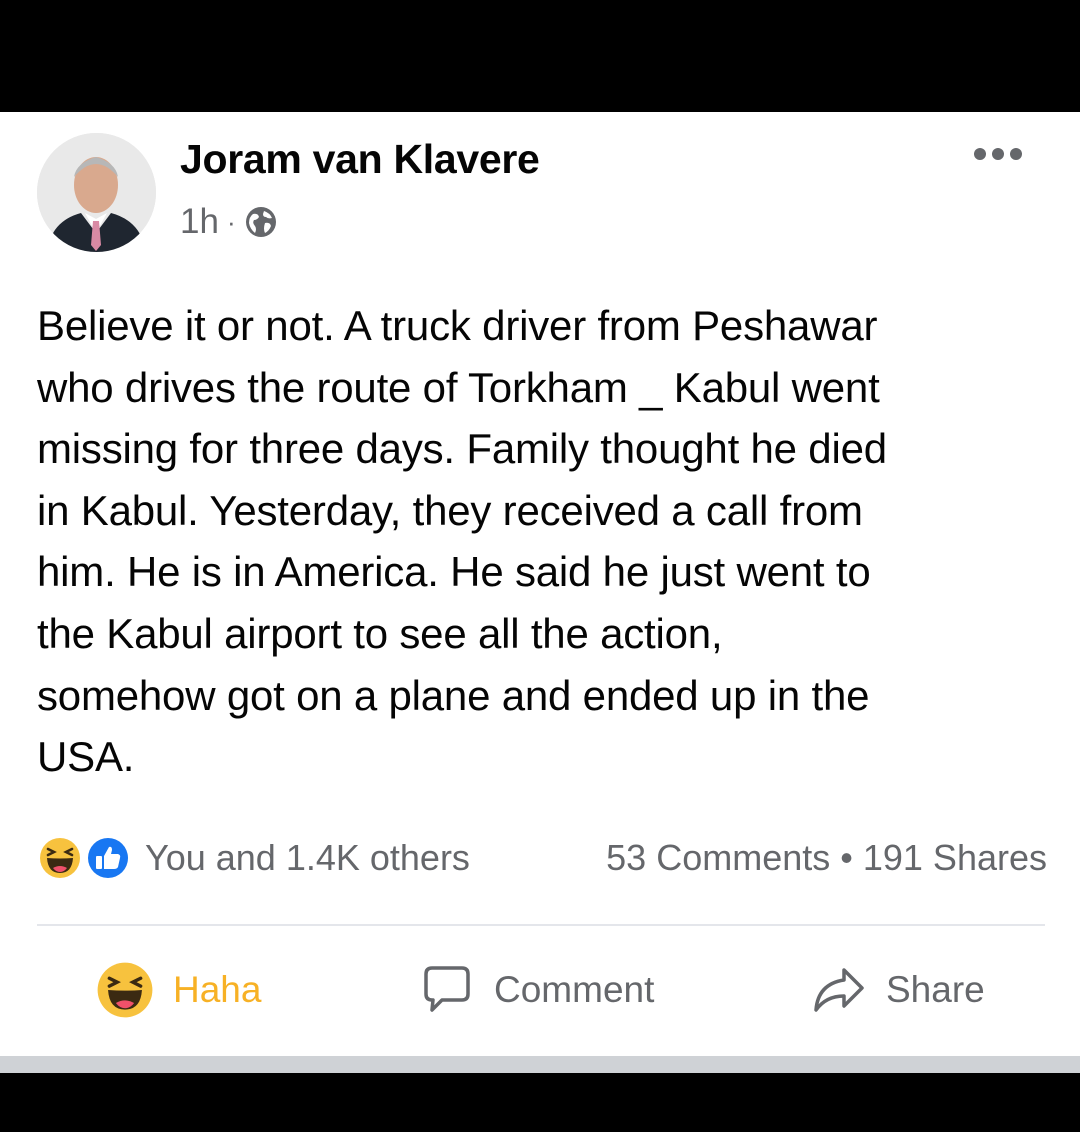 The image size is (1080, 1132). I want to click on share-button: Share, so click(896, 990).